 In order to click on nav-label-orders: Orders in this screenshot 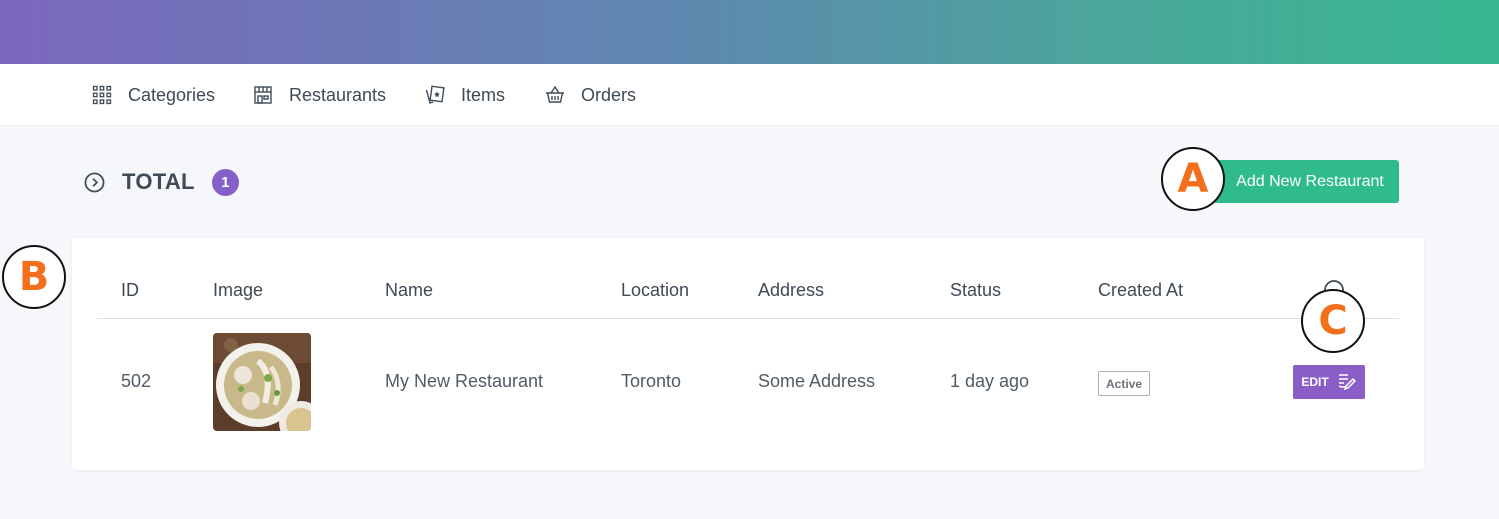, I will do `click(609, 94)`.